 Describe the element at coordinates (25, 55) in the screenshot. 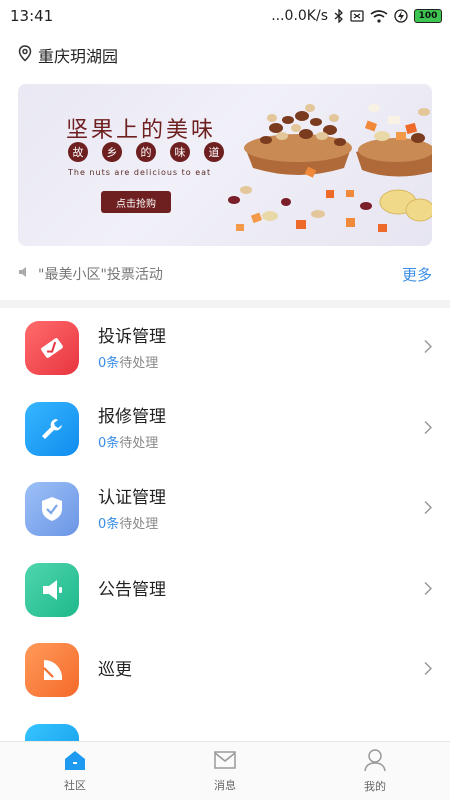

I see `location-pin-icon` at that location.